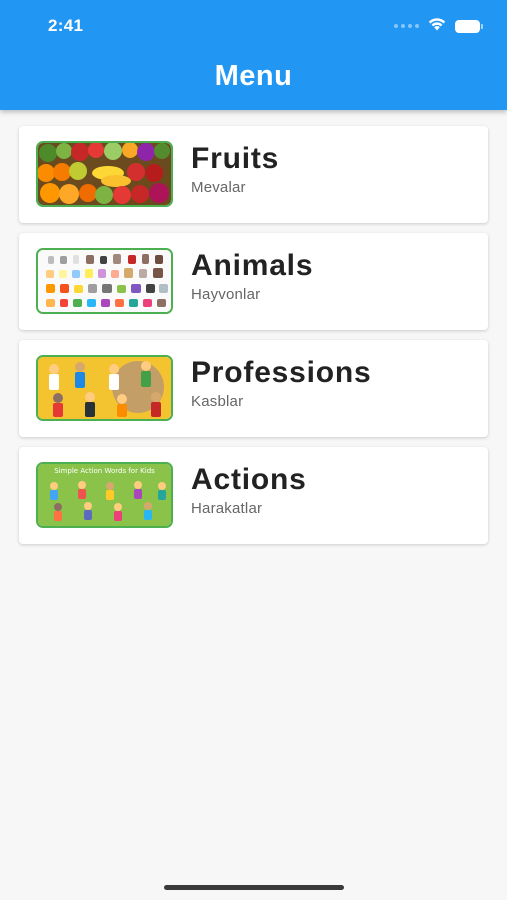  I want to click on menu-item-professions: Professions Kasblar, so click(253, 388).